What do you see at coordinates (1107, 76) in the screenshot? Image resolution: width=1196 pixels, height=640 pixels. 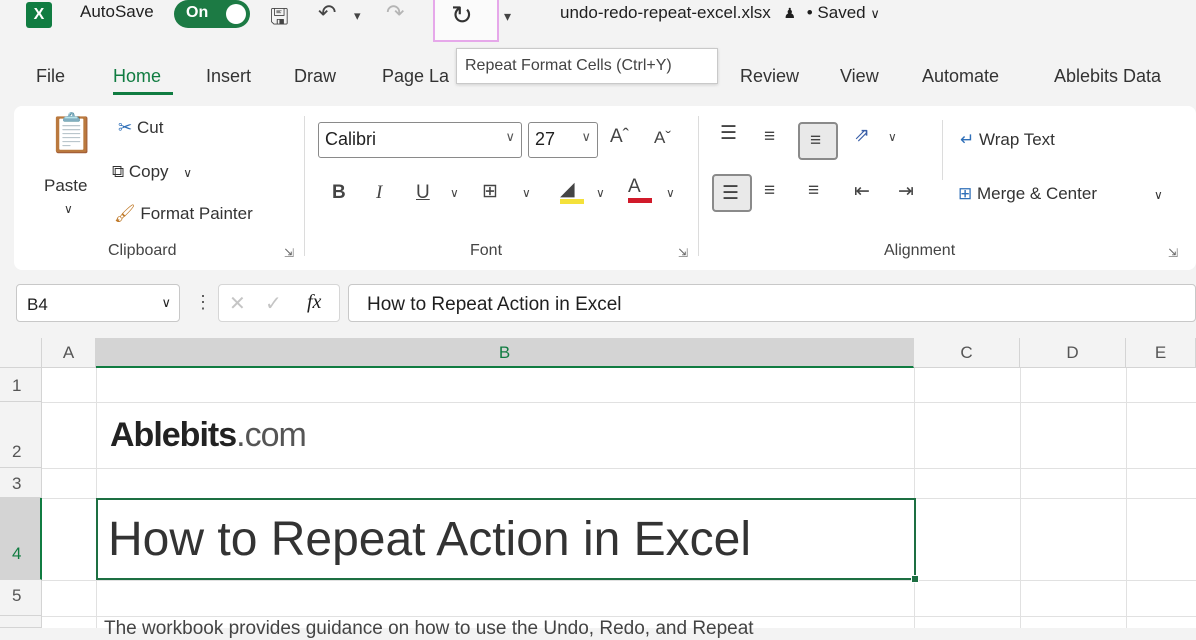 I see `tab-ablebits-data: Ablebits Data` at bounding box center [1107, 76].